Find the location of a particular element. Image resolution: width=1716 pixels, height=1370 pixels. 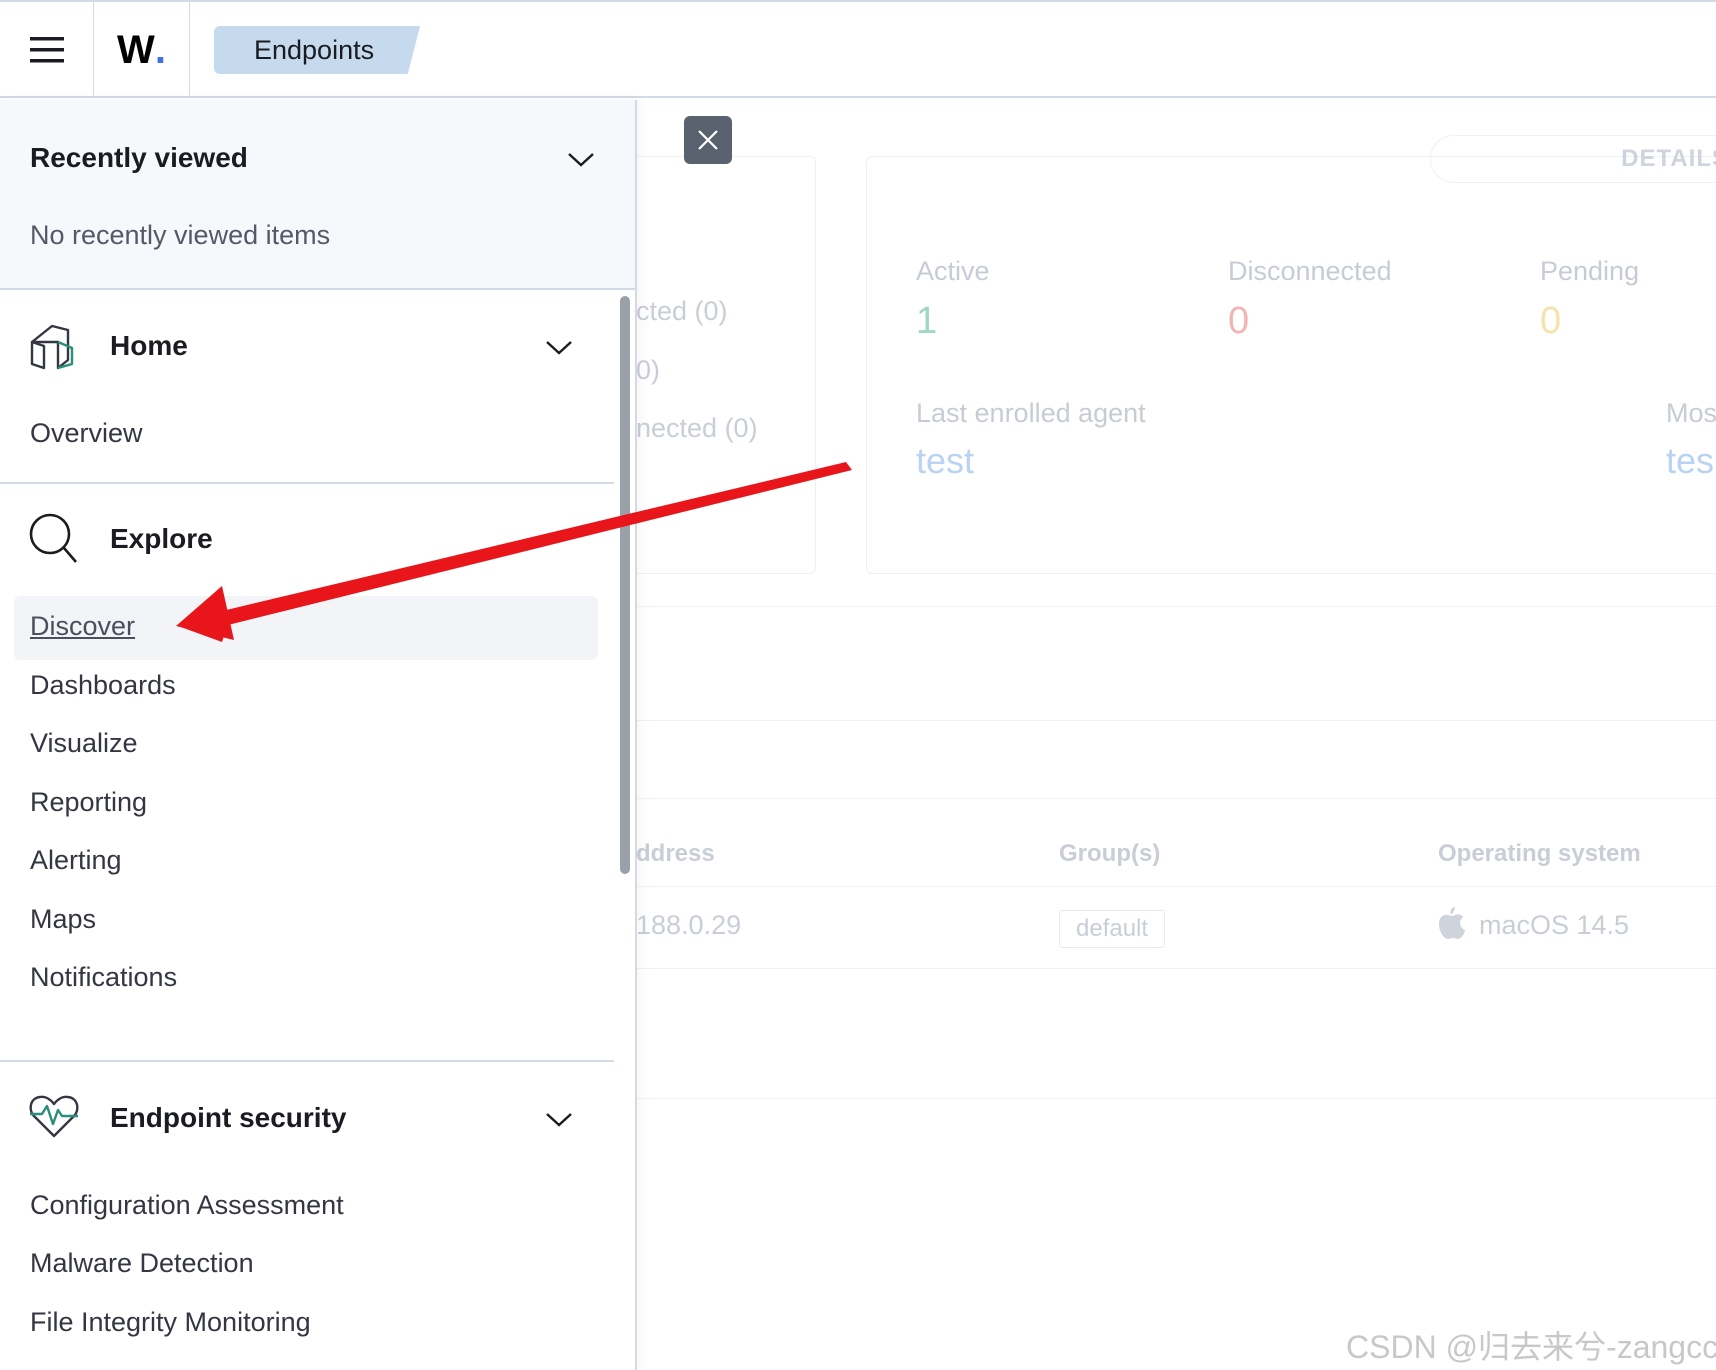

explore-icon is located at coordinates (53, 538).